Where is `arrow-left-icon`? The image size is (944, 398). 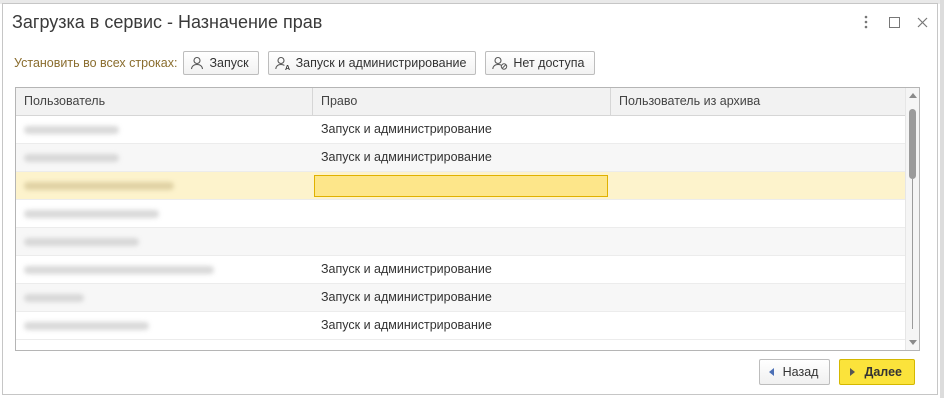 arrow-left-icon is located at coordinates (771, 372).